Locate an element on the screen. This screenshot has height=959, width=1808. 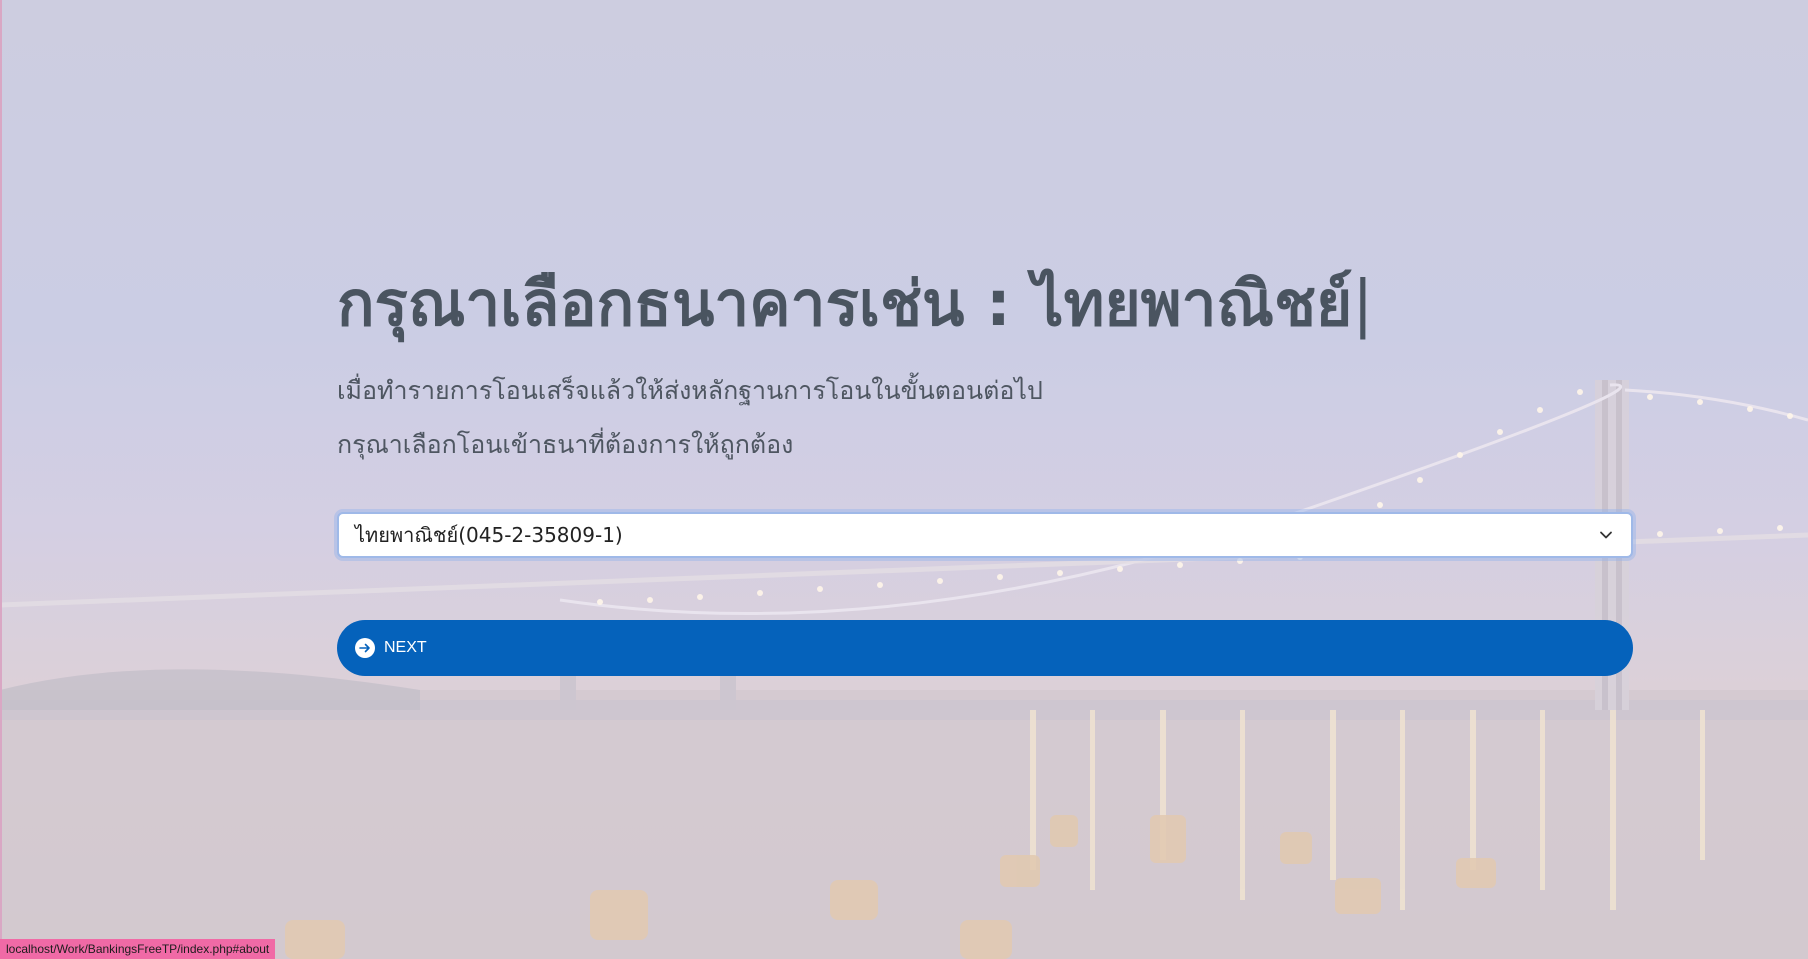
next-button-label: NEXT is located at coordinates (405, 647).